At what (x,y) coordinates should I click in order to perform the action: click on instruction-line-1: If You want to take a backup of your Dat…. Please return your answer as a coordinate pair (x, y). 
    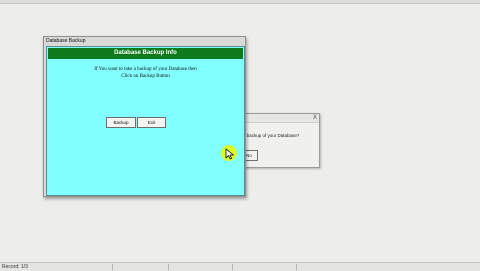
    Looking at the image, I should click on (145, 69).